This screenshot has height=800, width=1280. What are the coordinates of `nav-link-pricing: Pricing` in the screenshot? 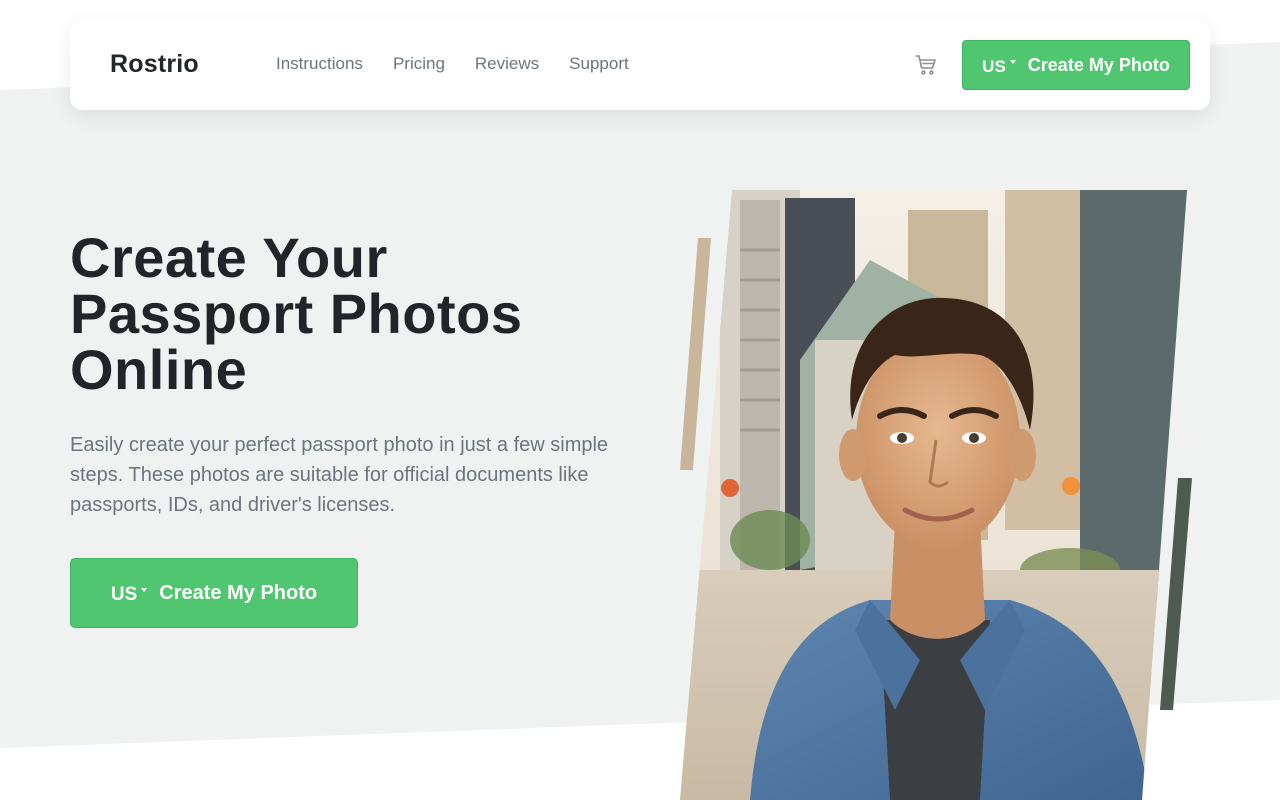 It's located at (419, 64).